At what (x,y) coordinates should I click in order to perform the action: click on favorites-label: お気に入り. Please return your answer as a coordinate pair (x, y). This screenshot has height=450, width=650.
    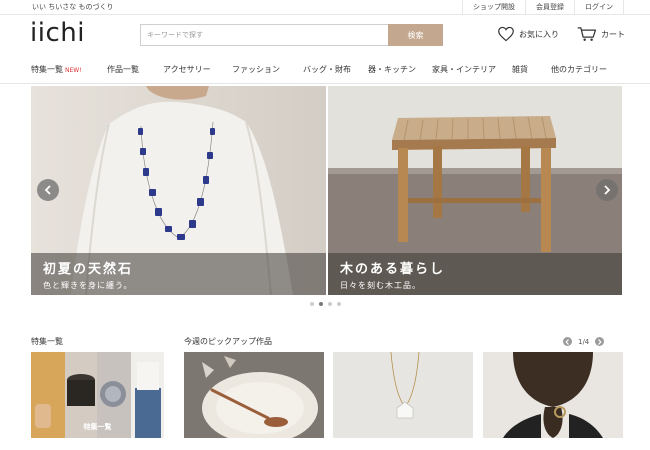
    Looking at the image, I should click on (539, 34).